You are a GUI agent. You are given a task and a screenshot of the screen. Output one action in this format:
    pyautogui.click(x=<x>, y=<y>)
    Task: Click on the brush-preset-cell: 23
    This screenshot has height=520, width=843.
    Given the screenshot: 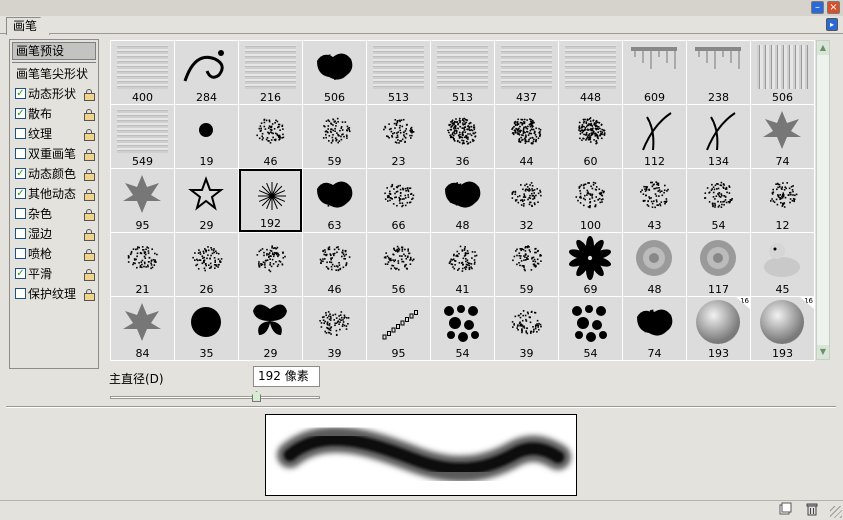 What is the action you would take?
    pyautogui.click(x=398, y=136)
    